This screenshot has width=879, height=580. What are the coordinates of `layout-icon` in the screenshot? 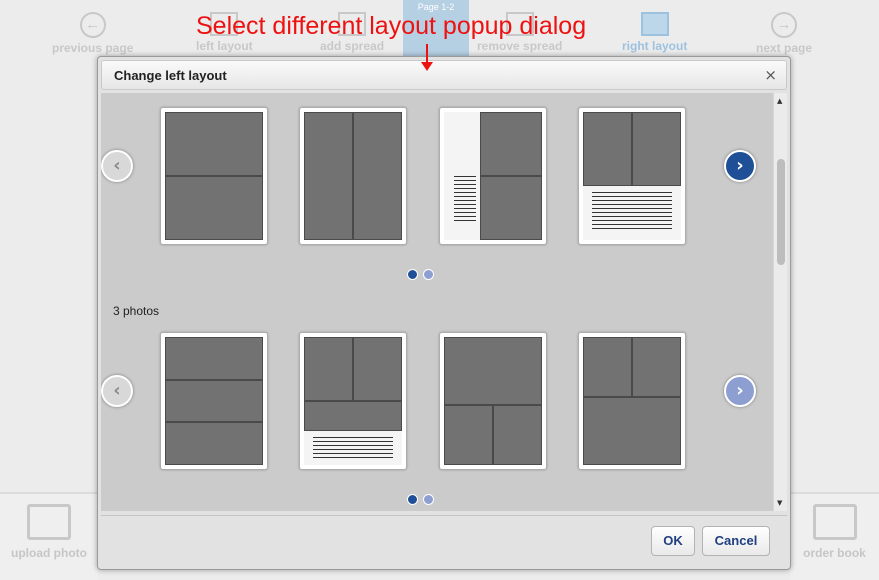 It's located at (654, 24).